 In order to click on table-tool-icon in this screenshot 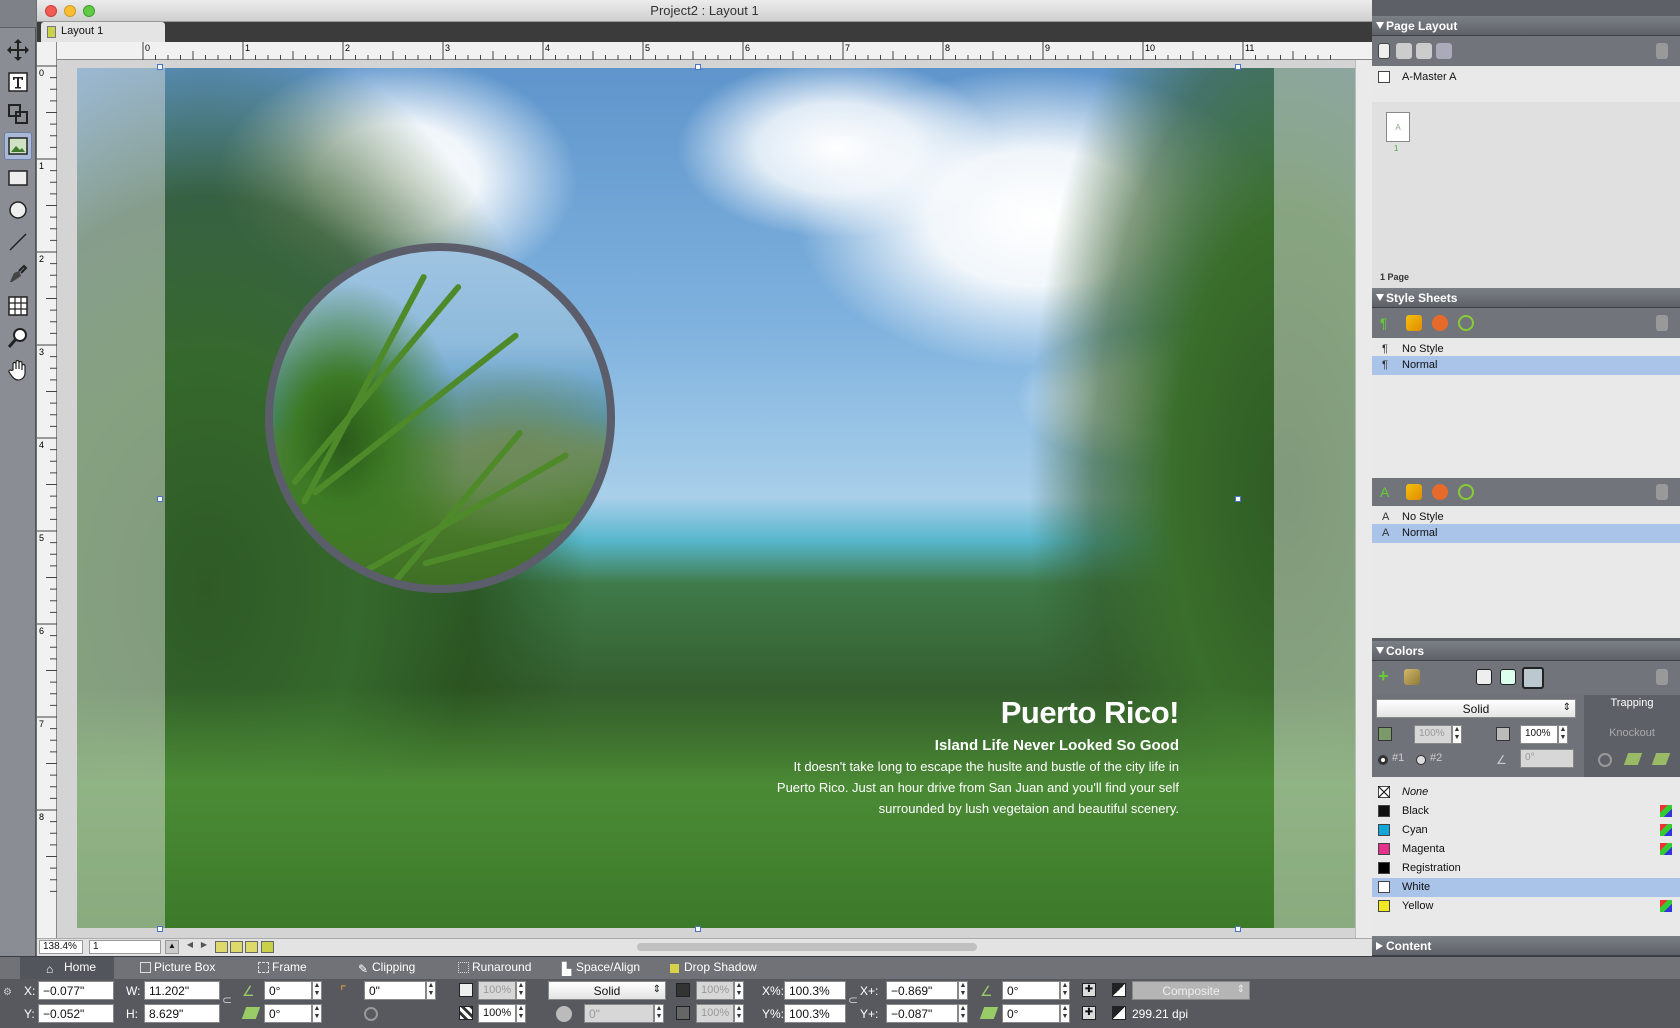, I will do `click(18, 306)`.